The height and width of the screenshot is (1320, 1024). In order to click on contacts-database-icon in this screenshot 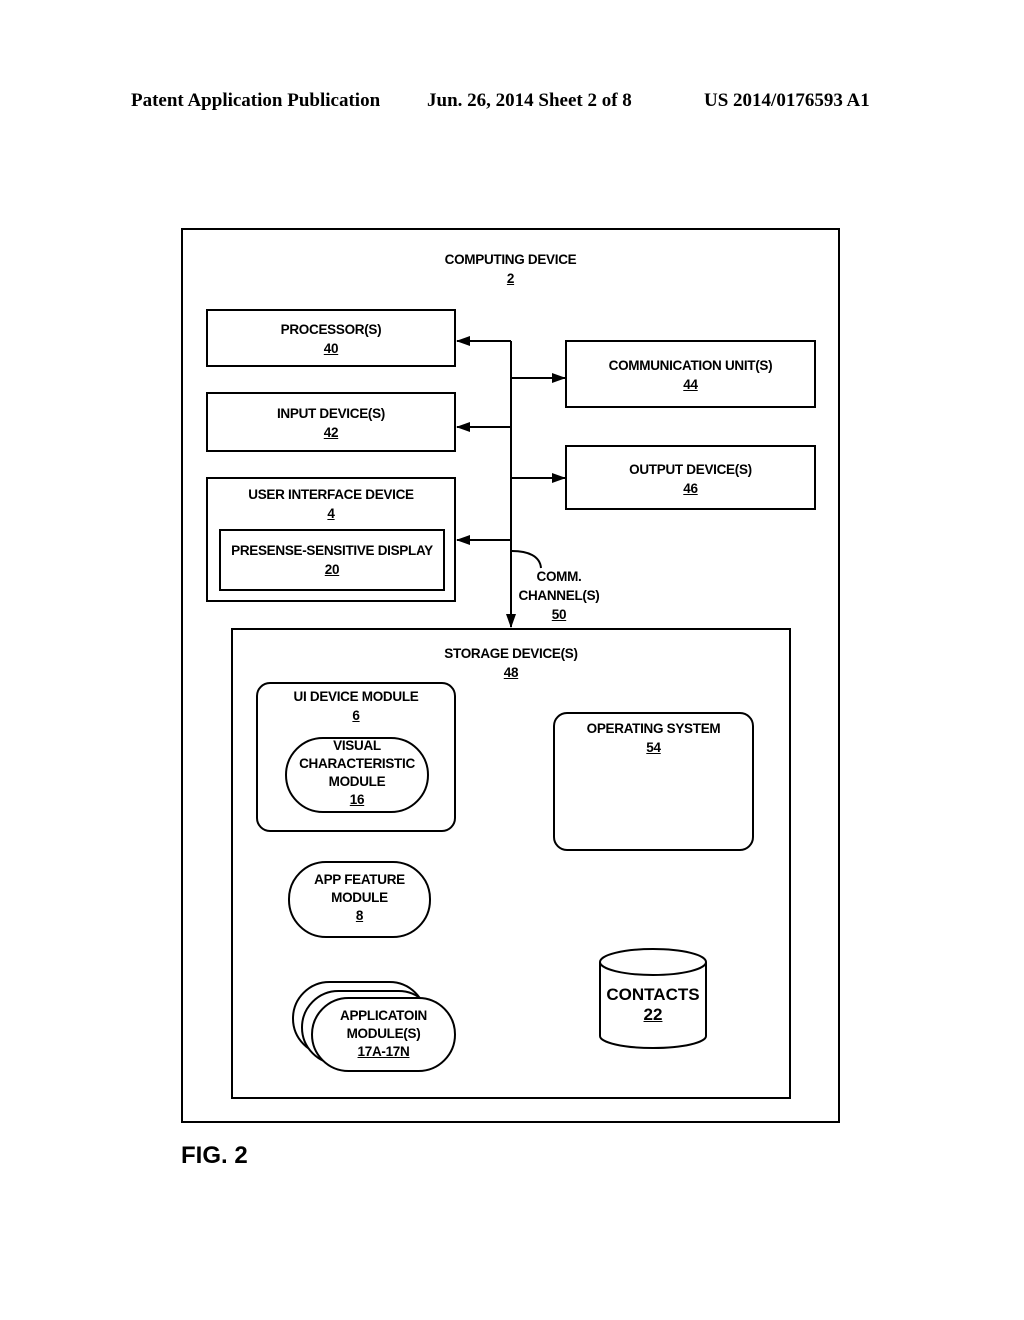, I will do `click(653, 998)`.